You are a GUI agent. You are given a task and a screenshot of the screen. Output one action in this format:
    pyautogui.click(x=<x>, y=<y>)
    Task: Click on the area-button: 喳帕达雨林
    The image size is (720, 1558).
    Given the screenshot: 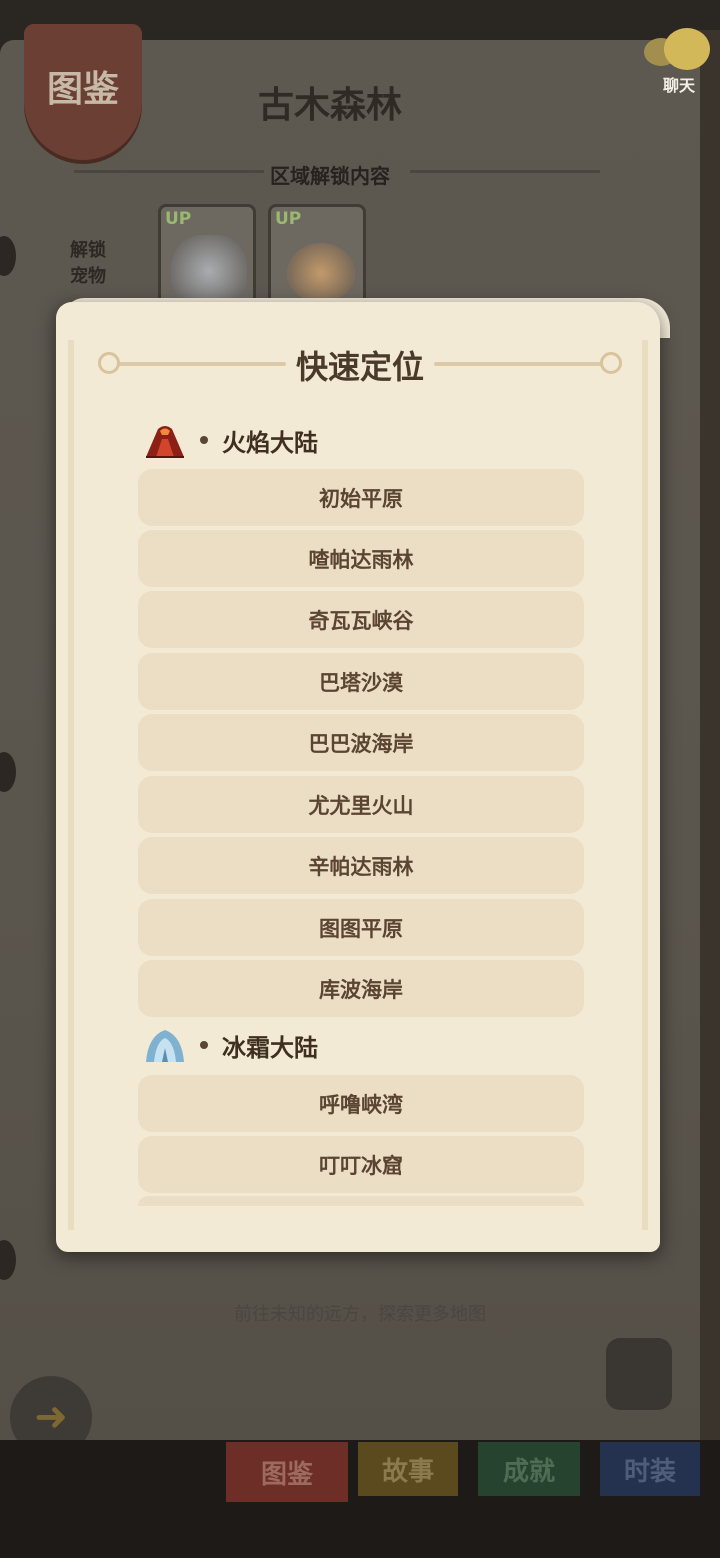 What is the action you would take?
    pyautogui.click(x=361, y=558)
    